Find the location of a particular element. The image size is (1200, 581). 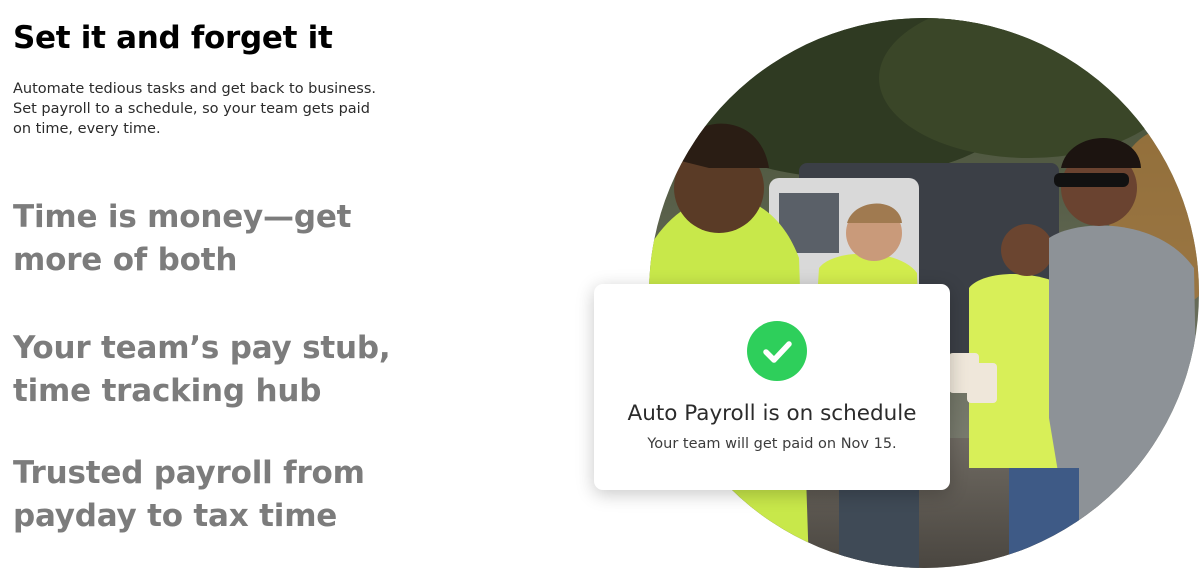

notification-title: Auto Payroll is on schedule is located at coordinates (772, 413).